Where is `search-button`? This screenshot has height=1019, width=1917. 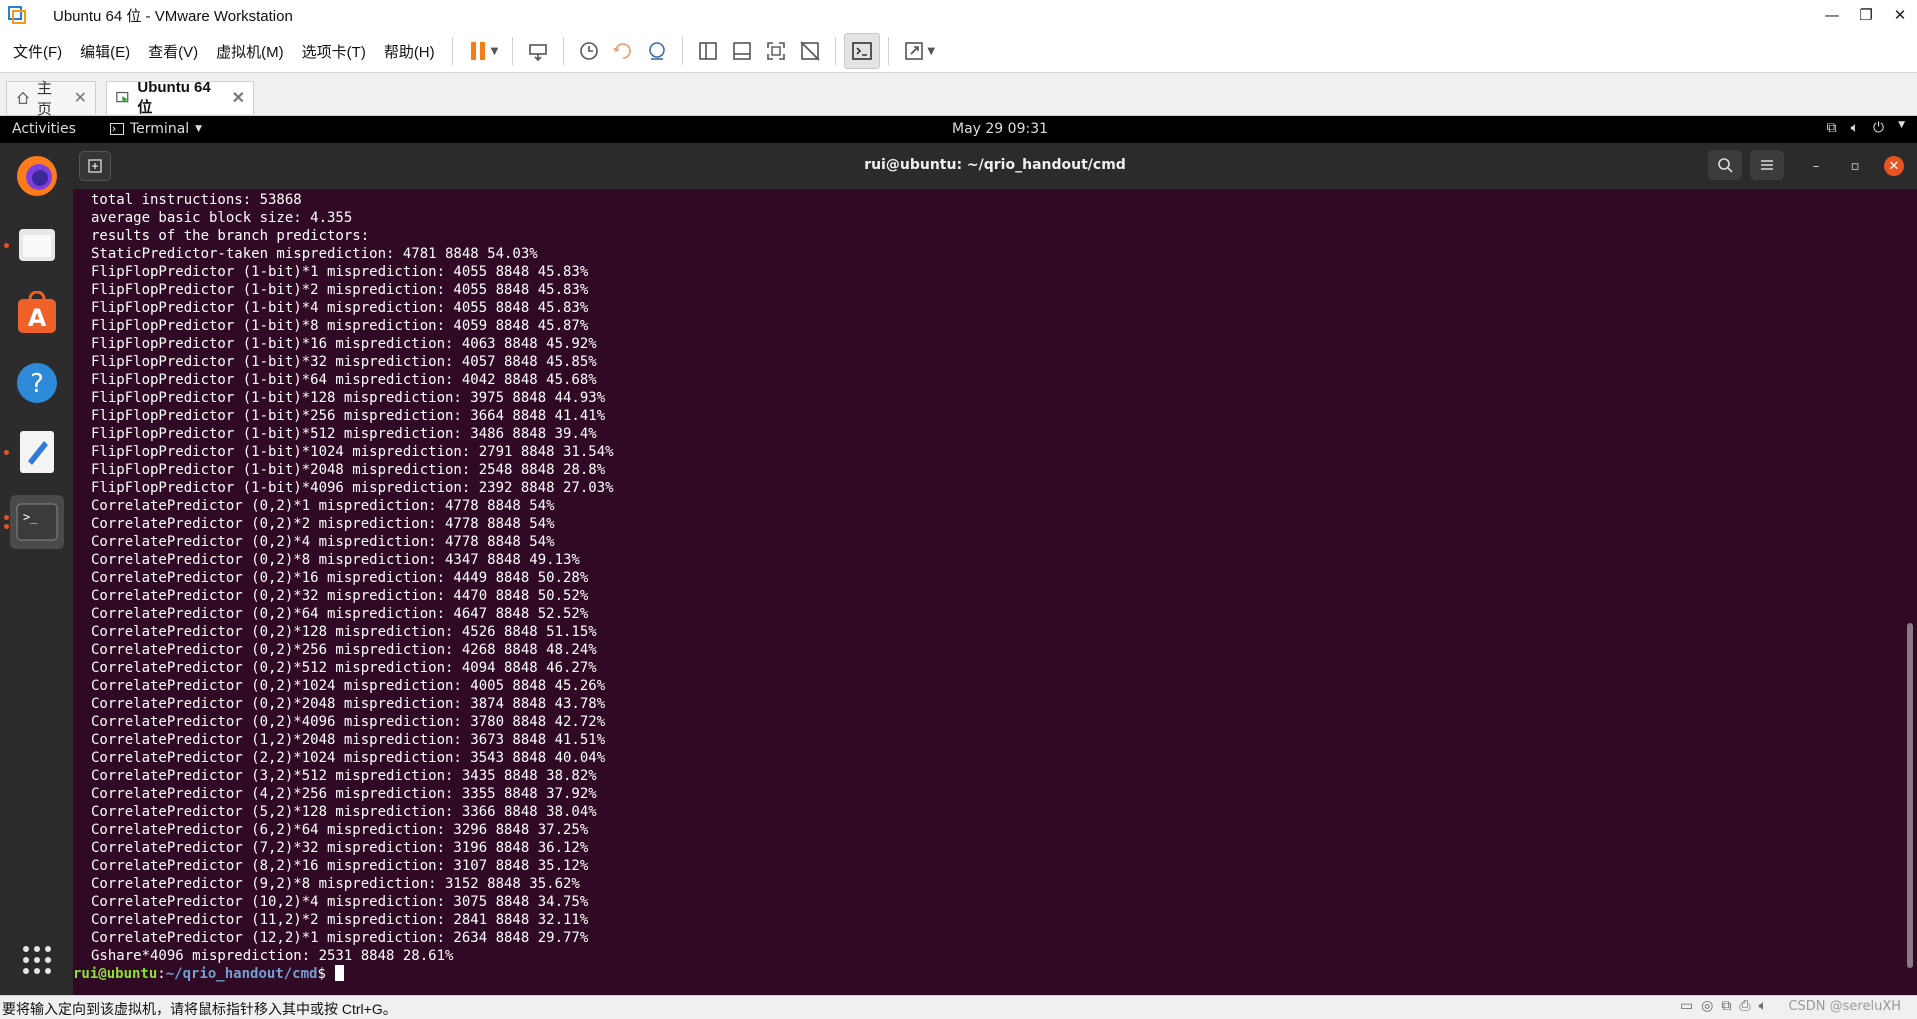 search-button is located at coordinates (1725, 165).